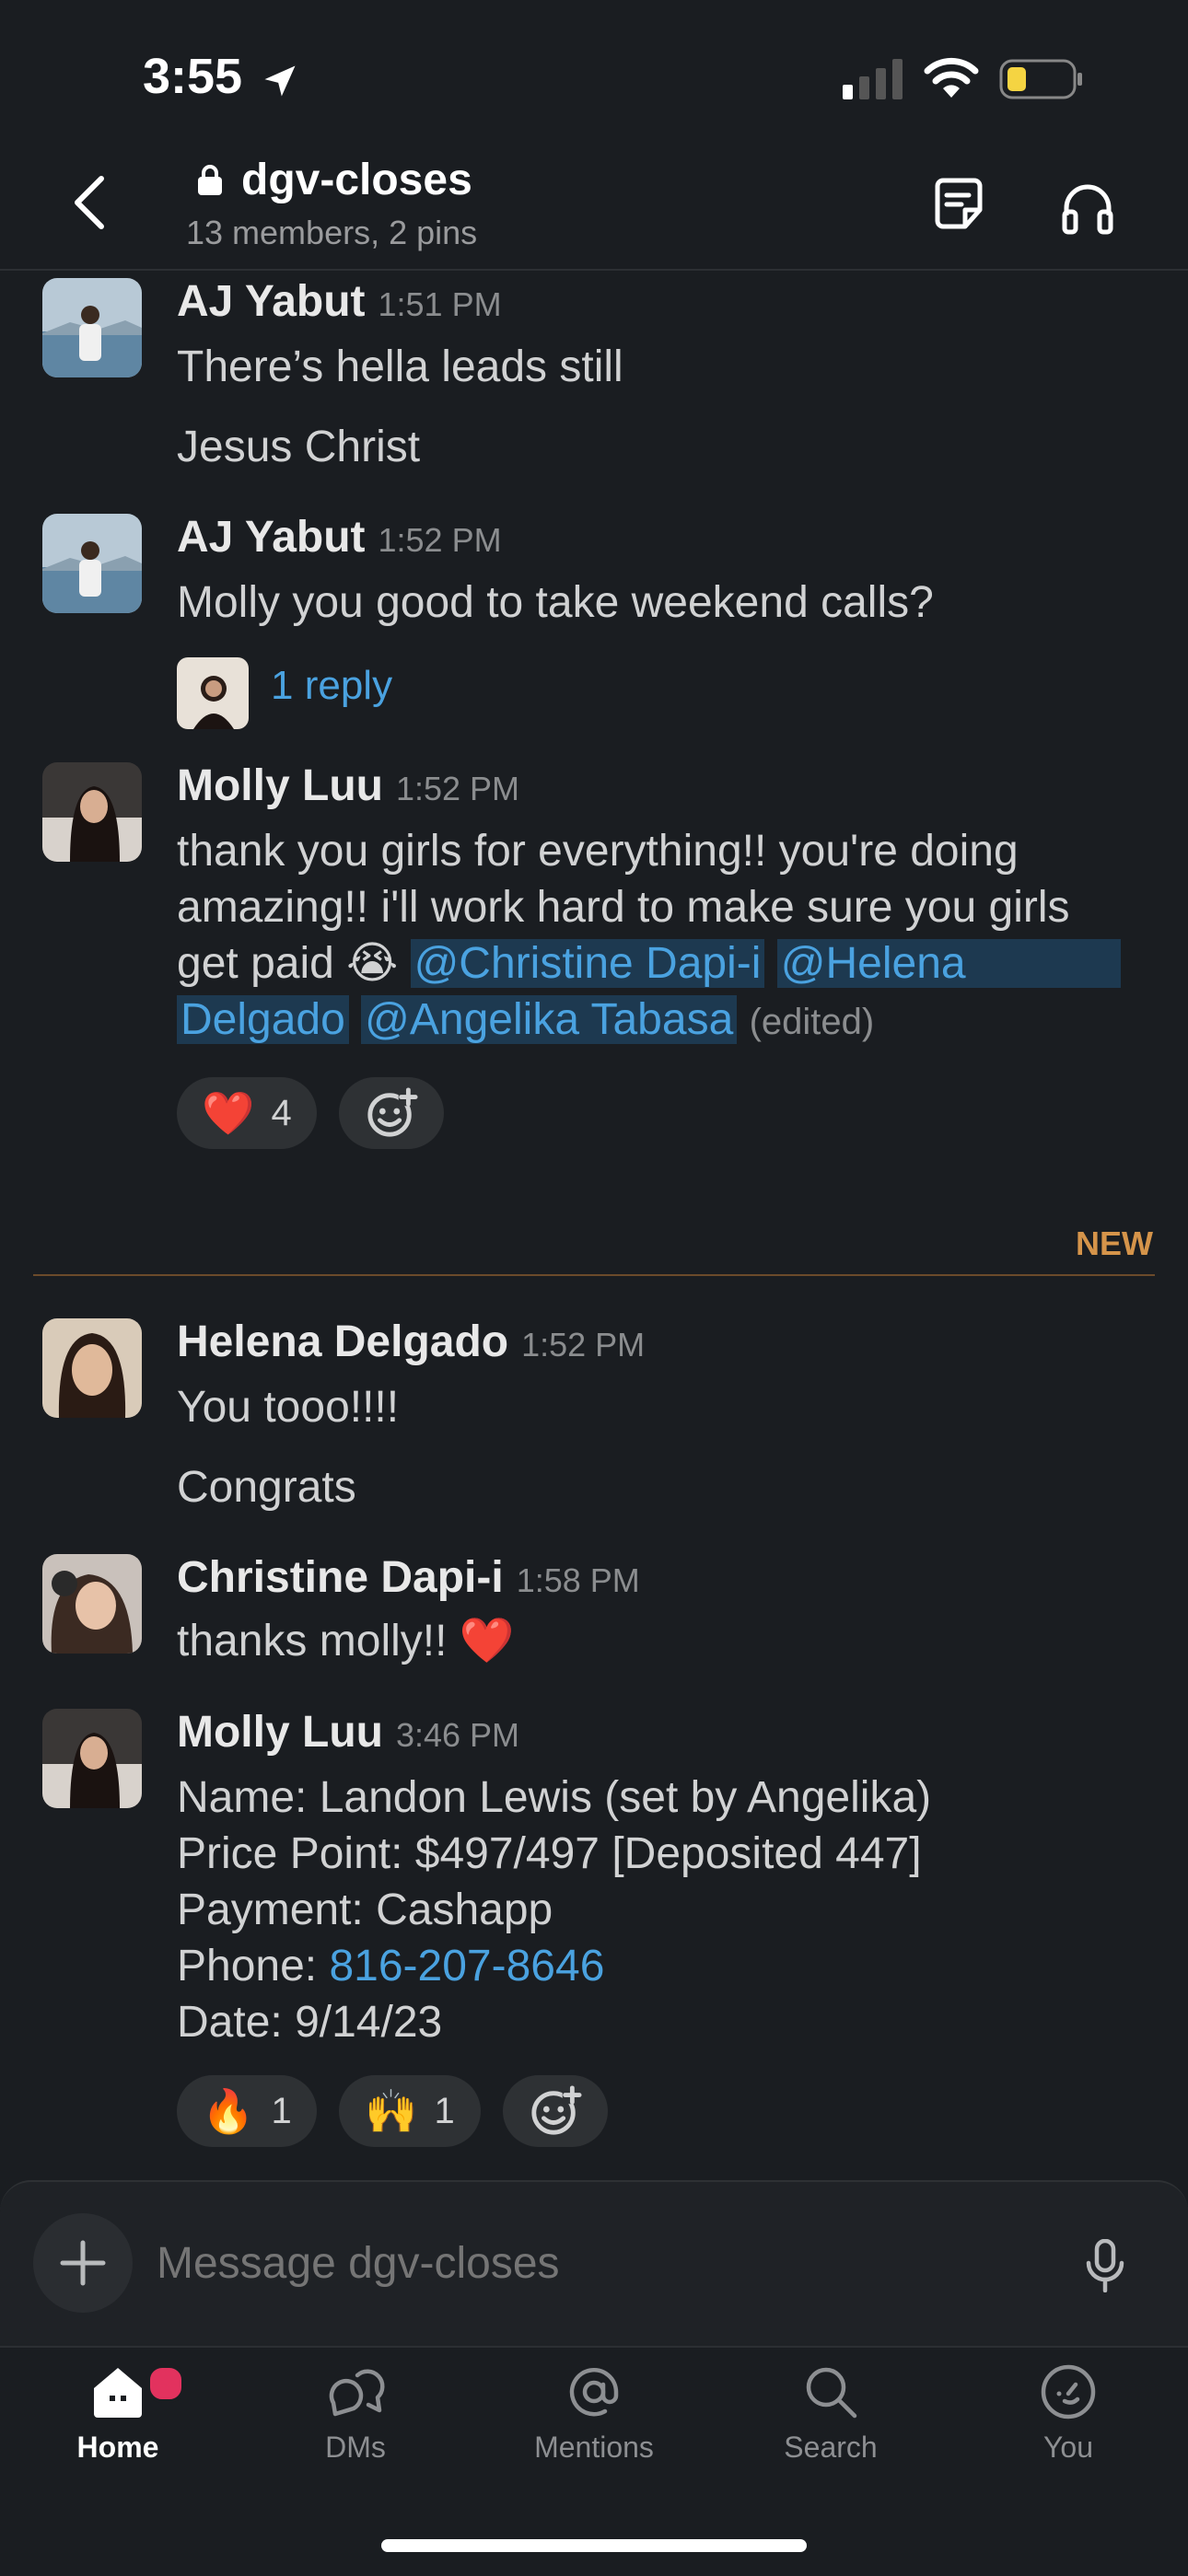 This screenshot has width=1188, height=2576. I want to click on tab-label: You, so click(1068, 2447).